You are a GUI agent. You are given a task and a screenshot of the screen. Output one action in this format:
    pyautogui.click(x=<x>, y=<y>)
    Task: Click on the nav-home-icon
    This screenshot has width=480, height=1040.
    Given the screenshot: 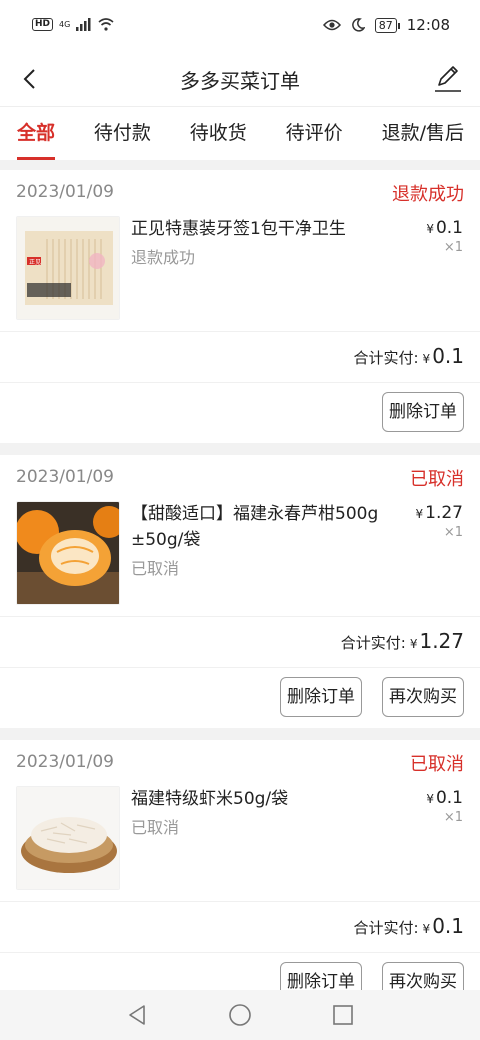 What is the action you would take?
    pyautogui.click(x=240, y=1015)
    